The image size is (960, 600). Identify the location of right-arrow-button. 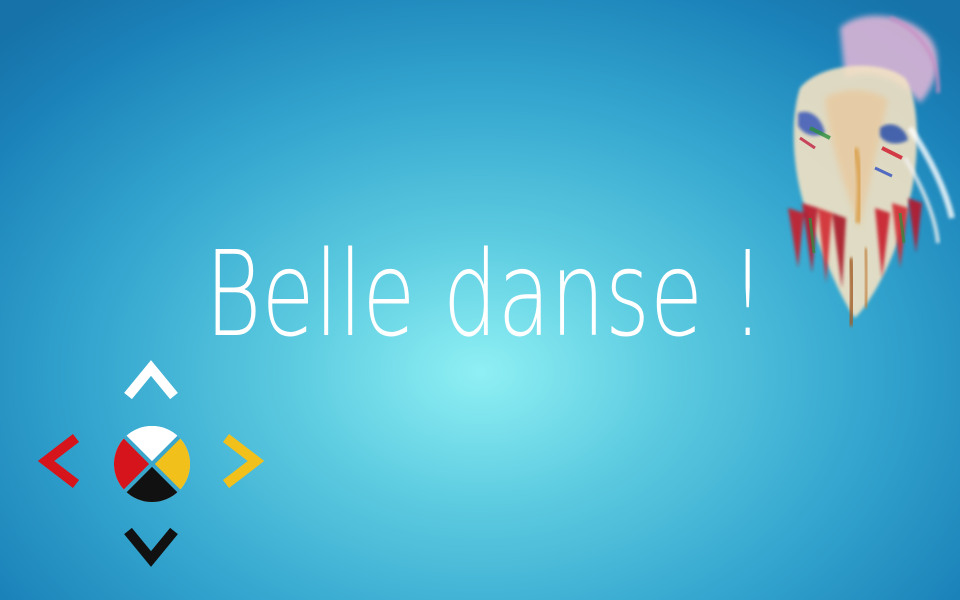
(243, 461).